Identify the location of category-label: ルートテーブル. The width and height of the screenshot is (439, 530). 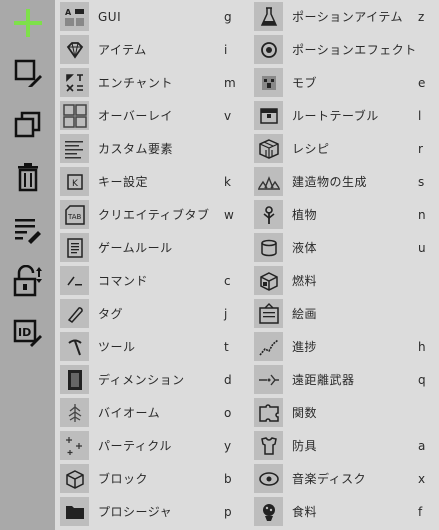
(335, 116).